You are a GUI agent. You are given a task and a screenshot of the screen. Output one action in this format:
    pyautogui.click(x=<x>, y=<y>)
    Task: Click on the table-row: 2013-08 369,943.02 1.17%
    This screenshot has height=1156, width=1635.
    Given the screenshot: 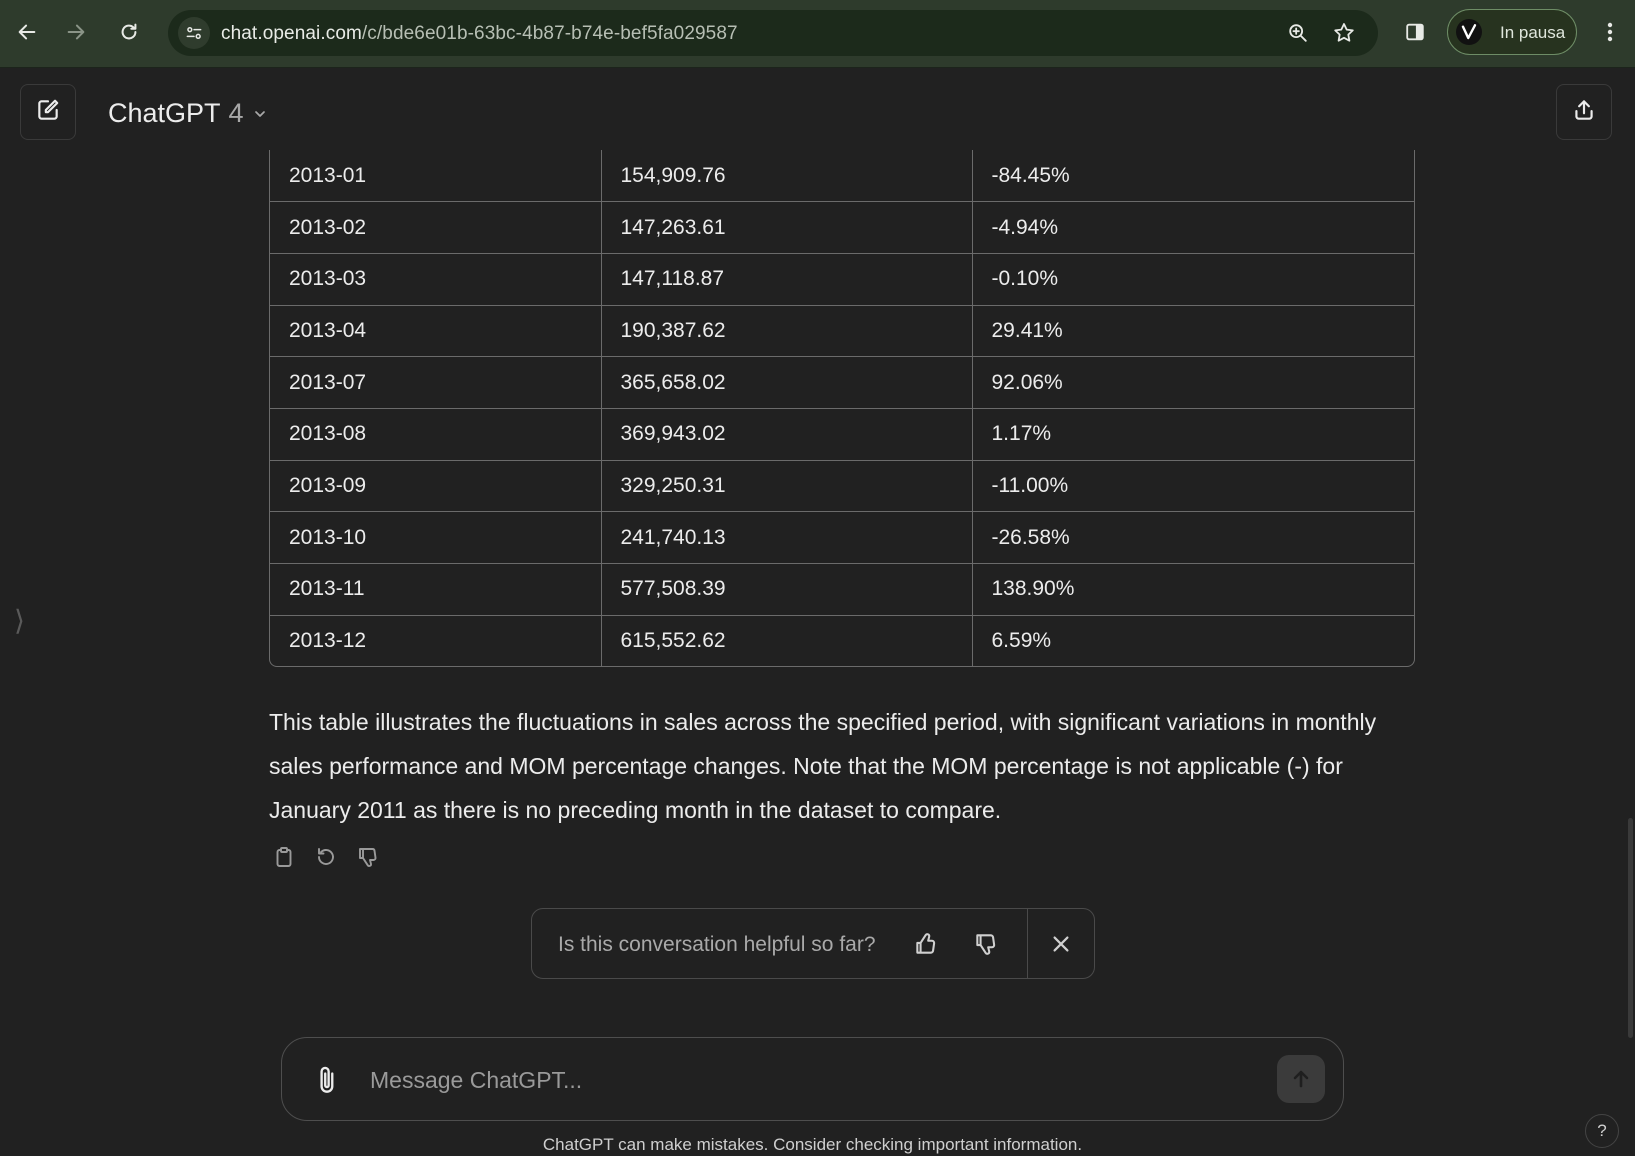 What is the action you would take?
    pyautogui.click(x=842, y=434)
    